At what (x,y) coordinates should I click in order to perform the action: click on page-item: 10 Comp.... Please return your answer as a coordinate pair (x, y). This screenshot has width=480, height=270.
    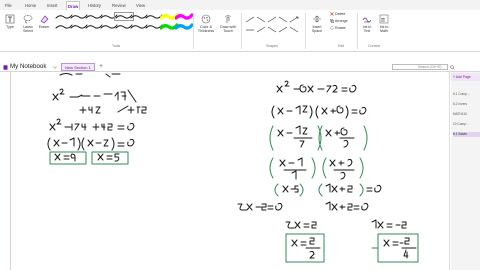
    Looking at the image, I should click on (466, 124).